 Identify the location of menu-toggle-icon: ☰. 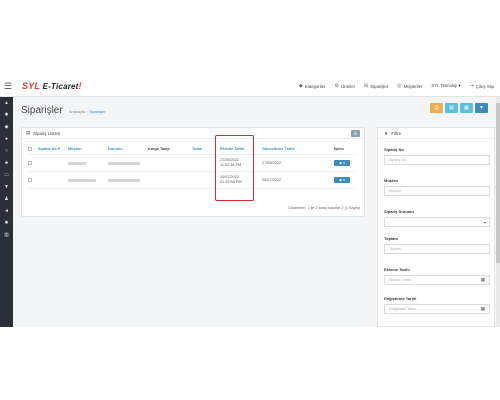
(8, 86).